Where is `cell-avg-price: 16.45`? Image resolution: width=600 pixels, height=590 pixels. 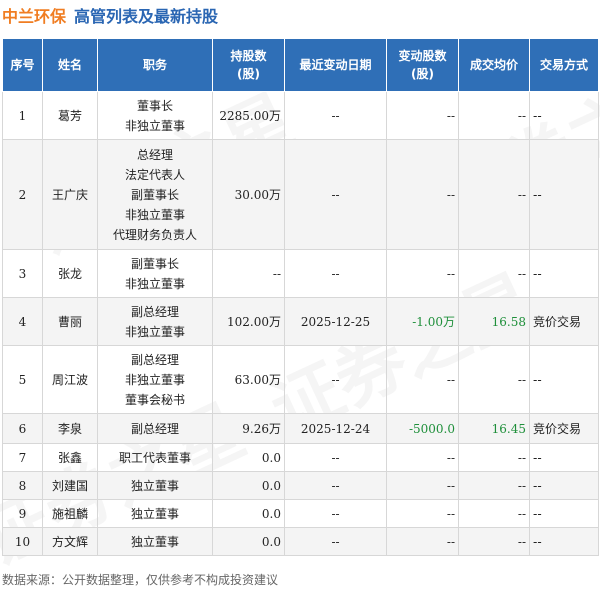 cell-avg-price: 16.45 is located at coordinates (494, 428).